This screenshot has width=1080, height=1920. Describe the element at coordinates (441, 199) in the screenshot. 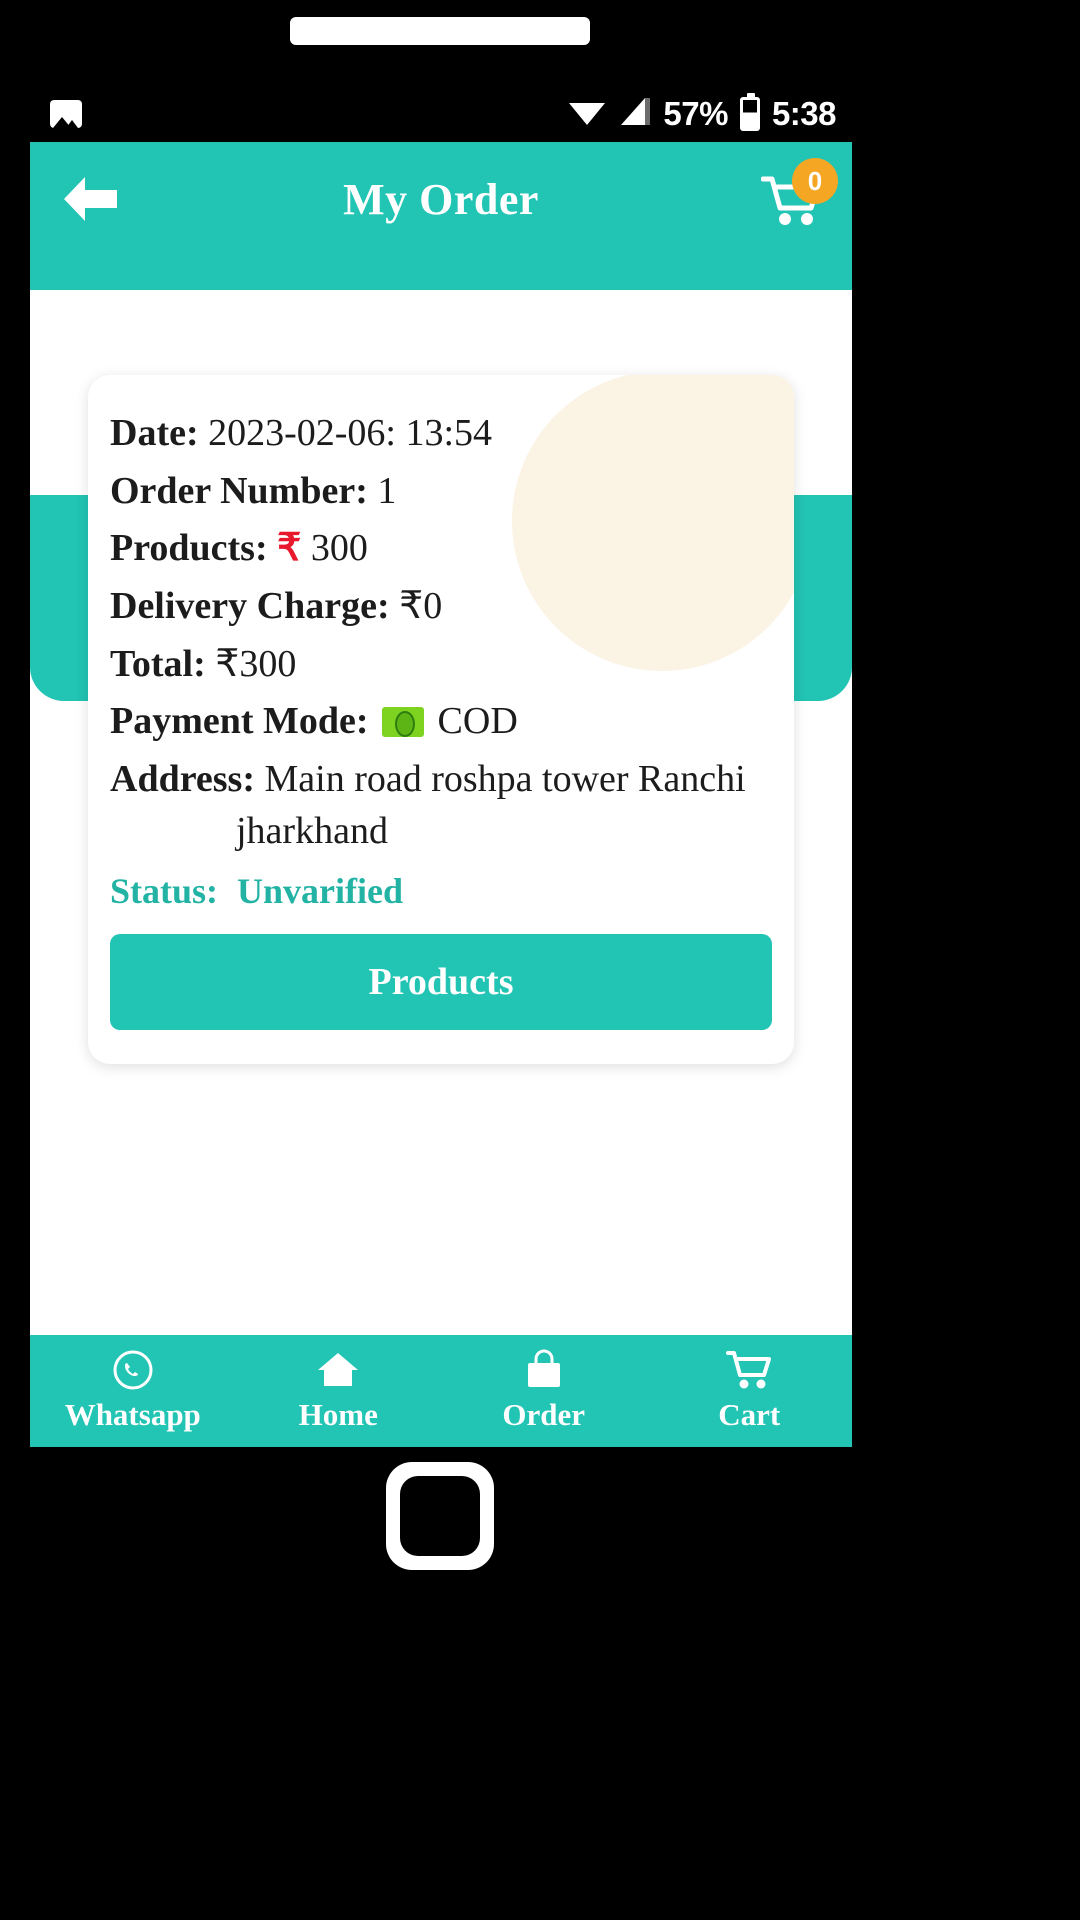

I see `page-title: My Order` at that location.